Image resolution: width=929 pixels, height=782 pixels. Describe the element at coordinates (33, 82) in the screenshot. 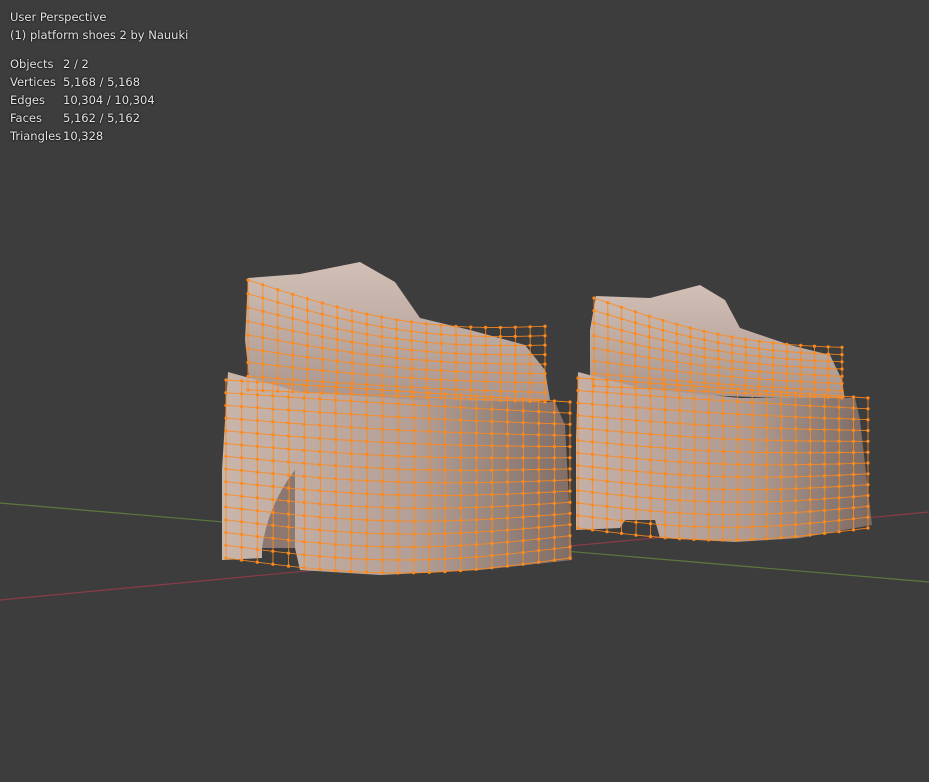

I see `stat-label: Vertices` at that location.